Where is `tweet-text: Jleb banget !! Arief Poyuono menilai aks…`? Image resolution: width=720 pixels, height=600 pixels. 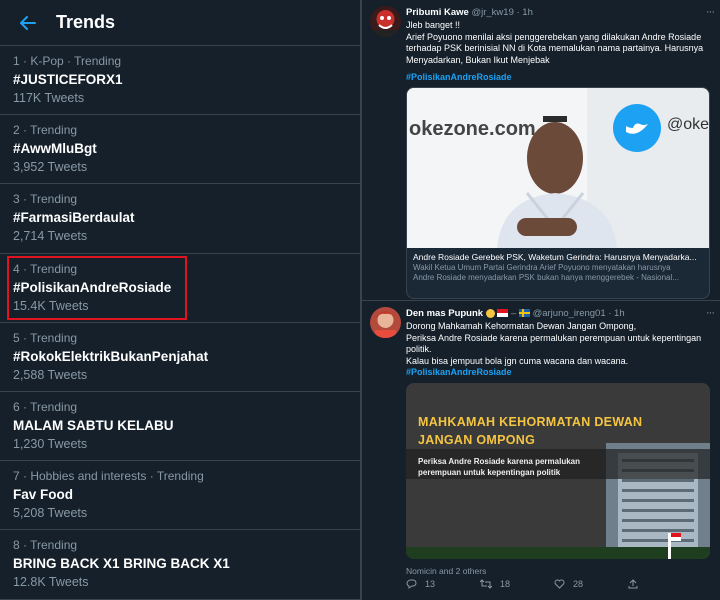
tweet-text: Jleb banget !! Arief Poyuono menilai aks… is located at coordinates (559, 43).